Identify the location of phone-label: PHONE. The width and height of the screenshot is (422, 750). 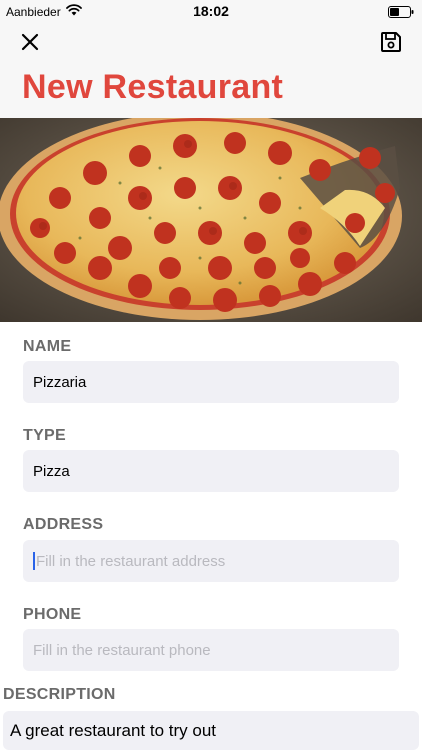
(52, 614).